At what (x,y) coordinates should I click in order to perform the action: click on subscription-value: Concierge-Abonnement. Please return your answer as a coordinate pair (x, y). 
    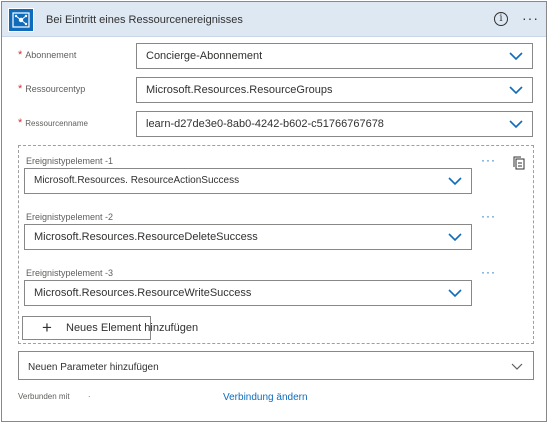
    Looking at the image, I should click on (204, 56).